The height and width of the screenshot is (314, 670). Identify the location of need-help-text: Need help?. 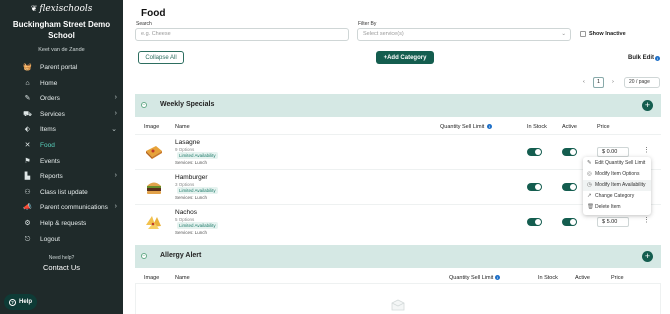
(61, 258).